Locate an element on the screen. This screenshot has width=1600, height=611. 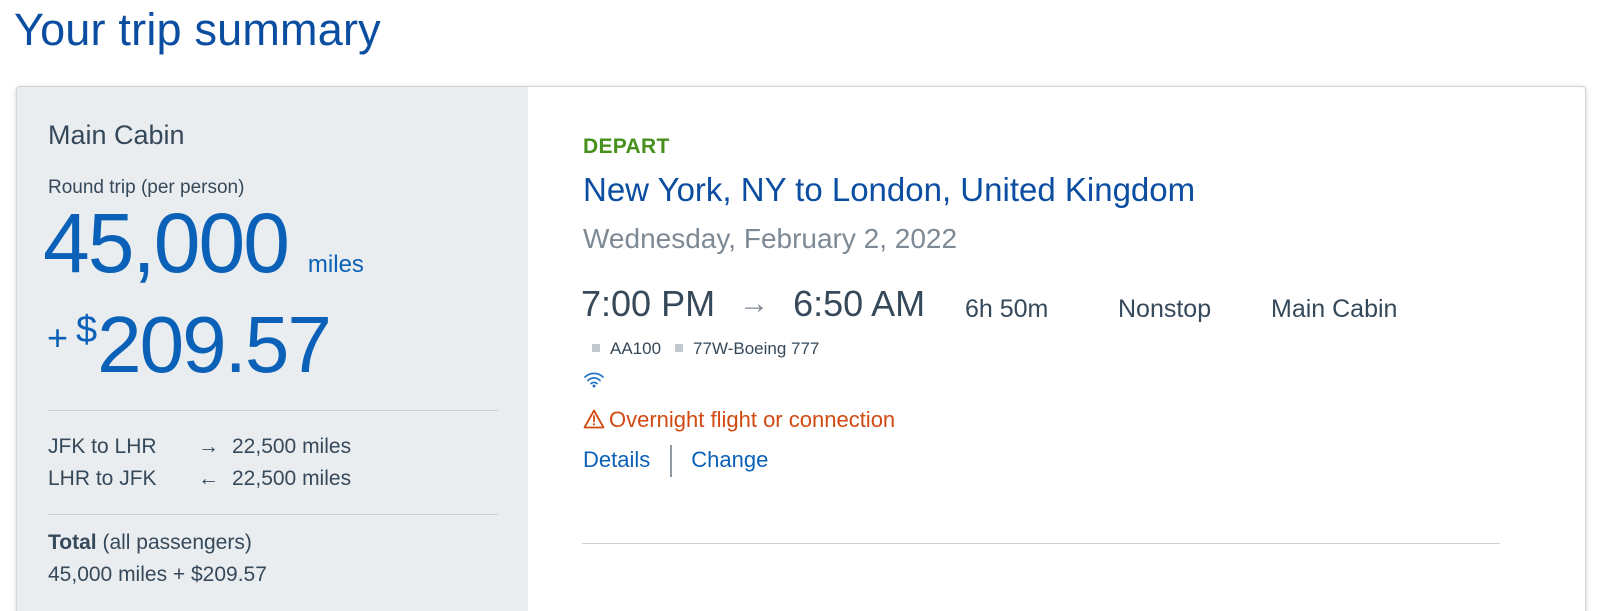
total-label-bold: Total is located at coordinates (72, 542).